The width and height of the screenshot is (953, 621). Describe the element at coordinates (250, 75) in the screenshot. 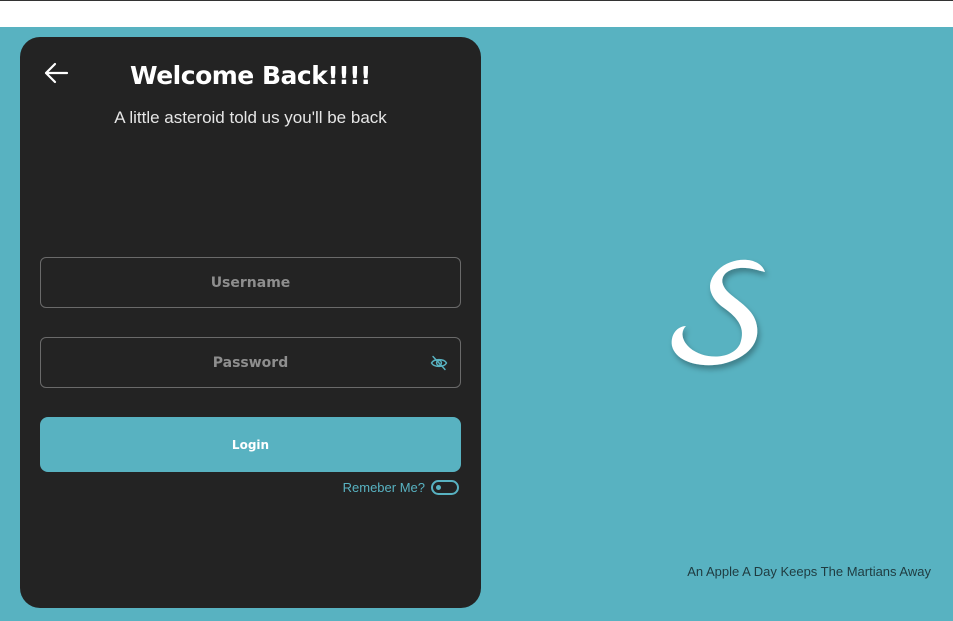

I see `page-title: Welcome Back!!!!` at that location.